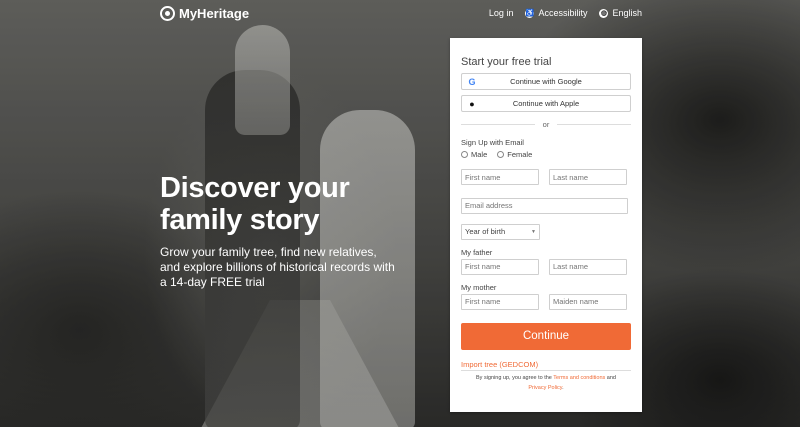  I want to click on name-row, so click(546, 177).